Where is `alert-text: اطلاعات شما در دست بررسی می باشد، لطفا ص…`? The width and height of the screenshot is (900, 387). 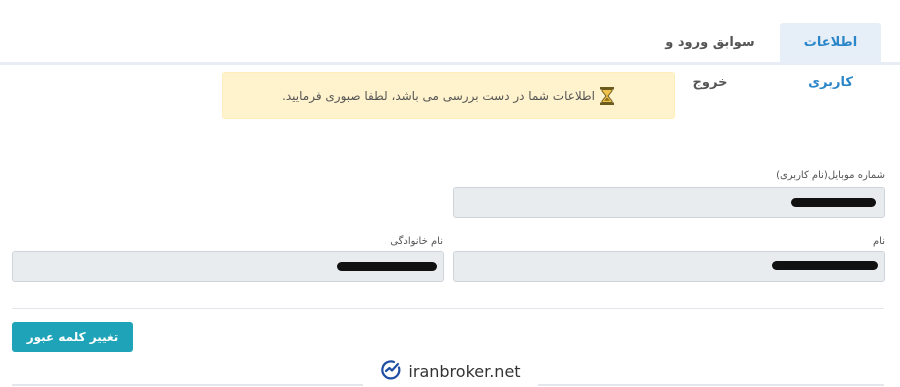 alert-text: اطلاعات شما در دست بررسی می باشد، لطفا ص… is located at coordinates (438, 95).